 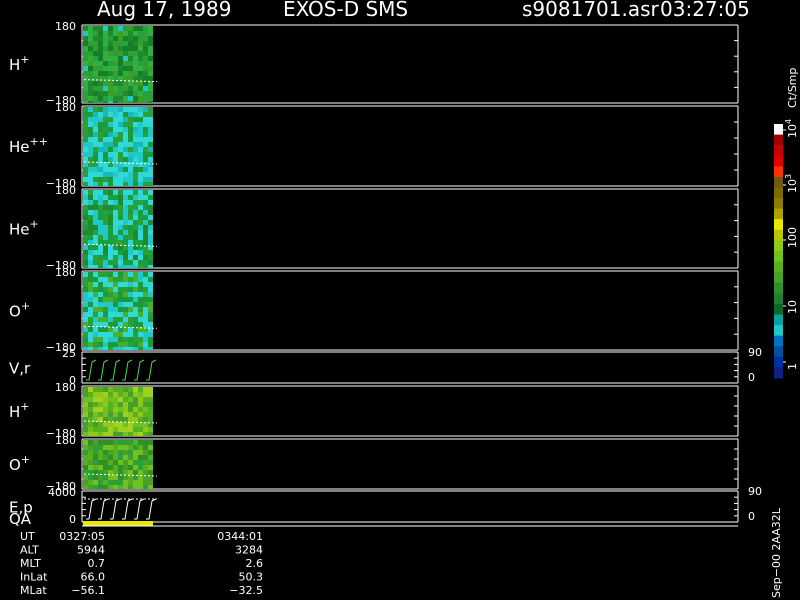 I want to click on footer-value-start: 0.7, so click(x=97, y=563).